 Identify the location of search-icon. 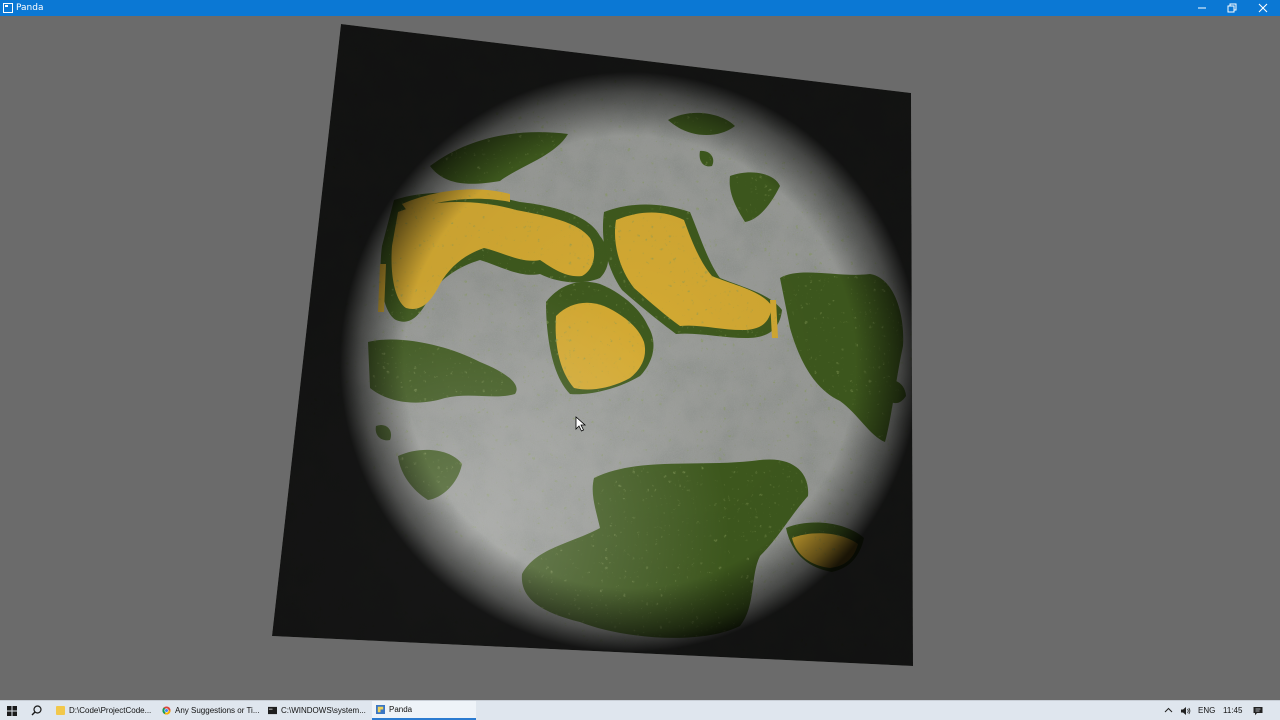
(36, 710).